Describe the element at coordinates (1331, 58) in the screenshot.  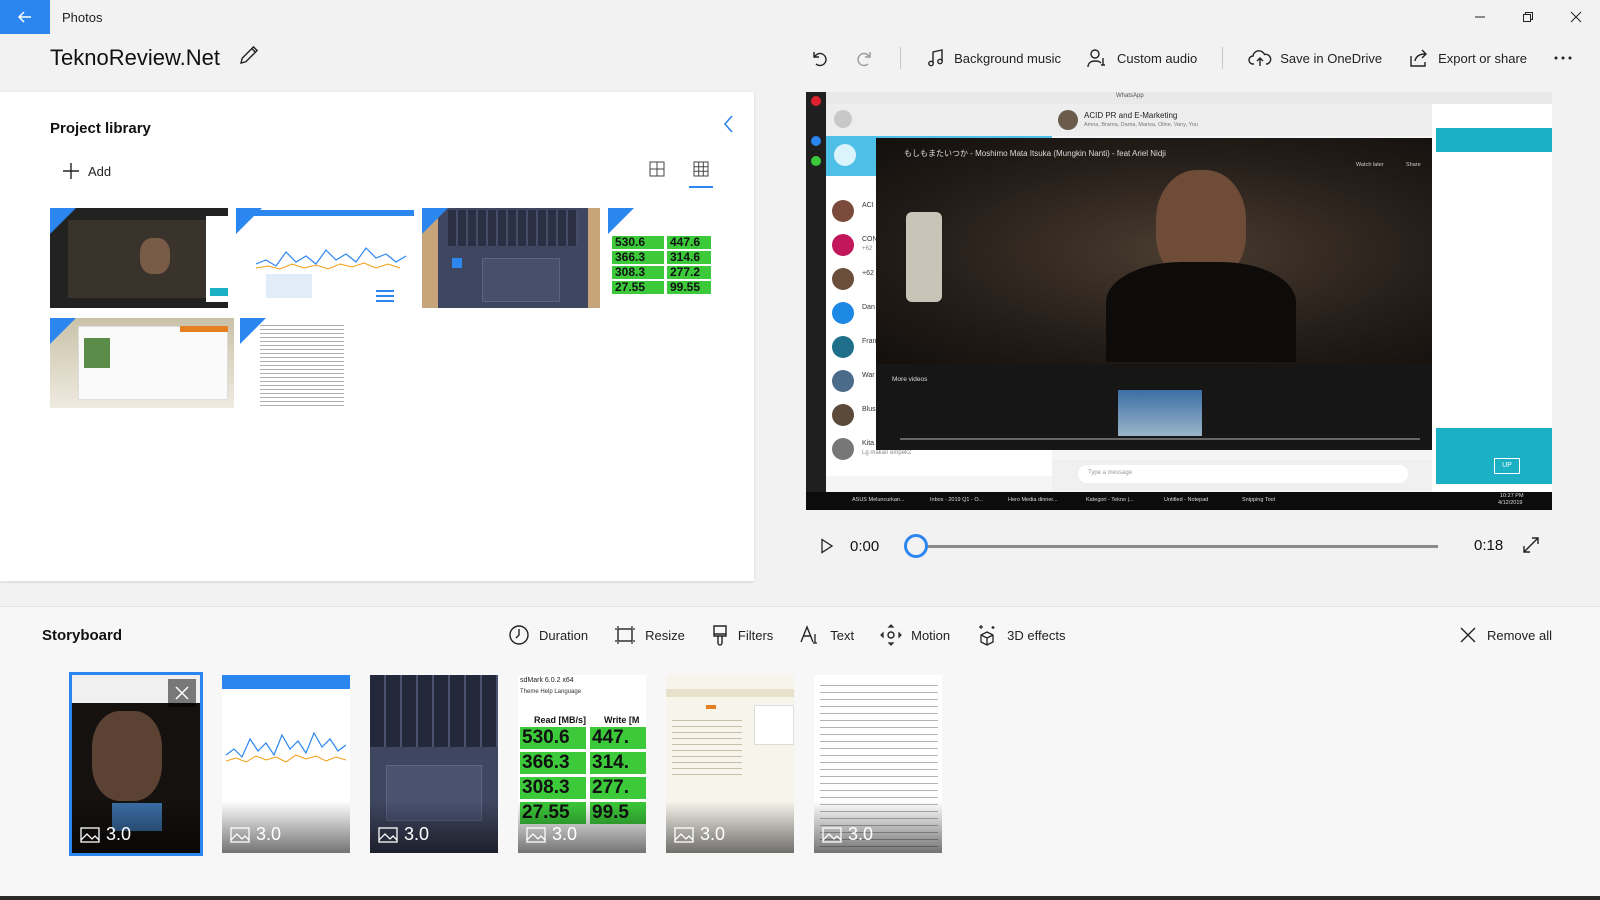
I see `save-onedrive-label: Save in OneDrive` at that location.